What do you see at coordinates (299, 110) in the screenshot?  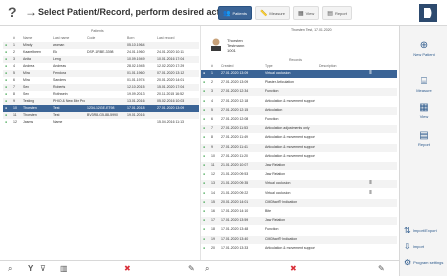 I see `record-row: ● 5 27.01.2020 12:15 Articulation` at bounding box center [299, 110].